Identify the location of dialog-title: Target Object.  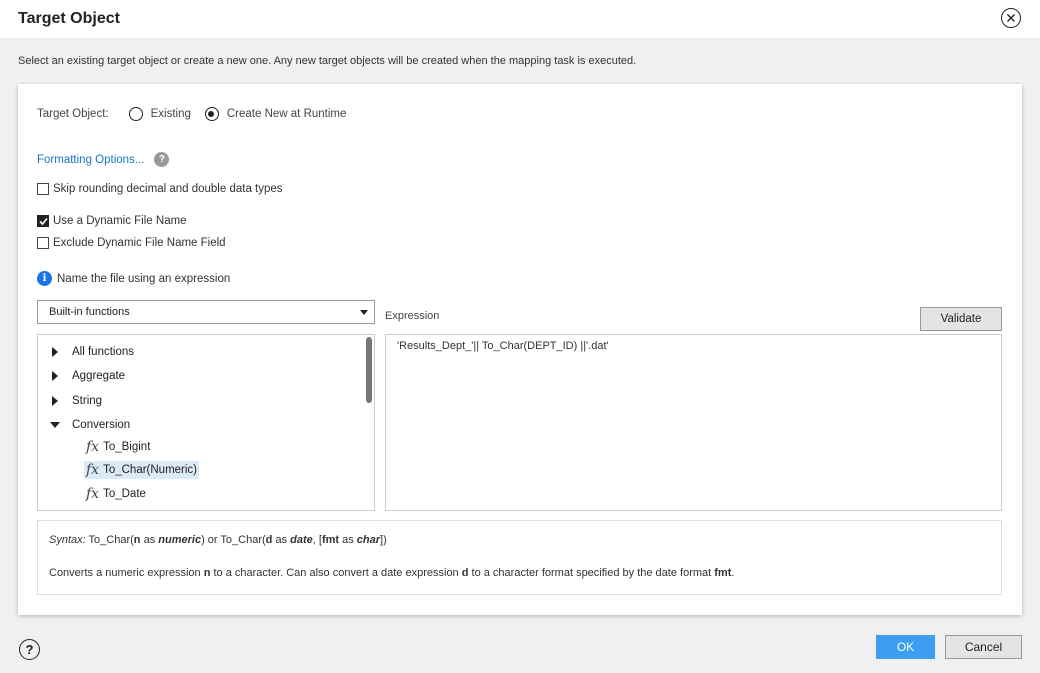
(69, 18).